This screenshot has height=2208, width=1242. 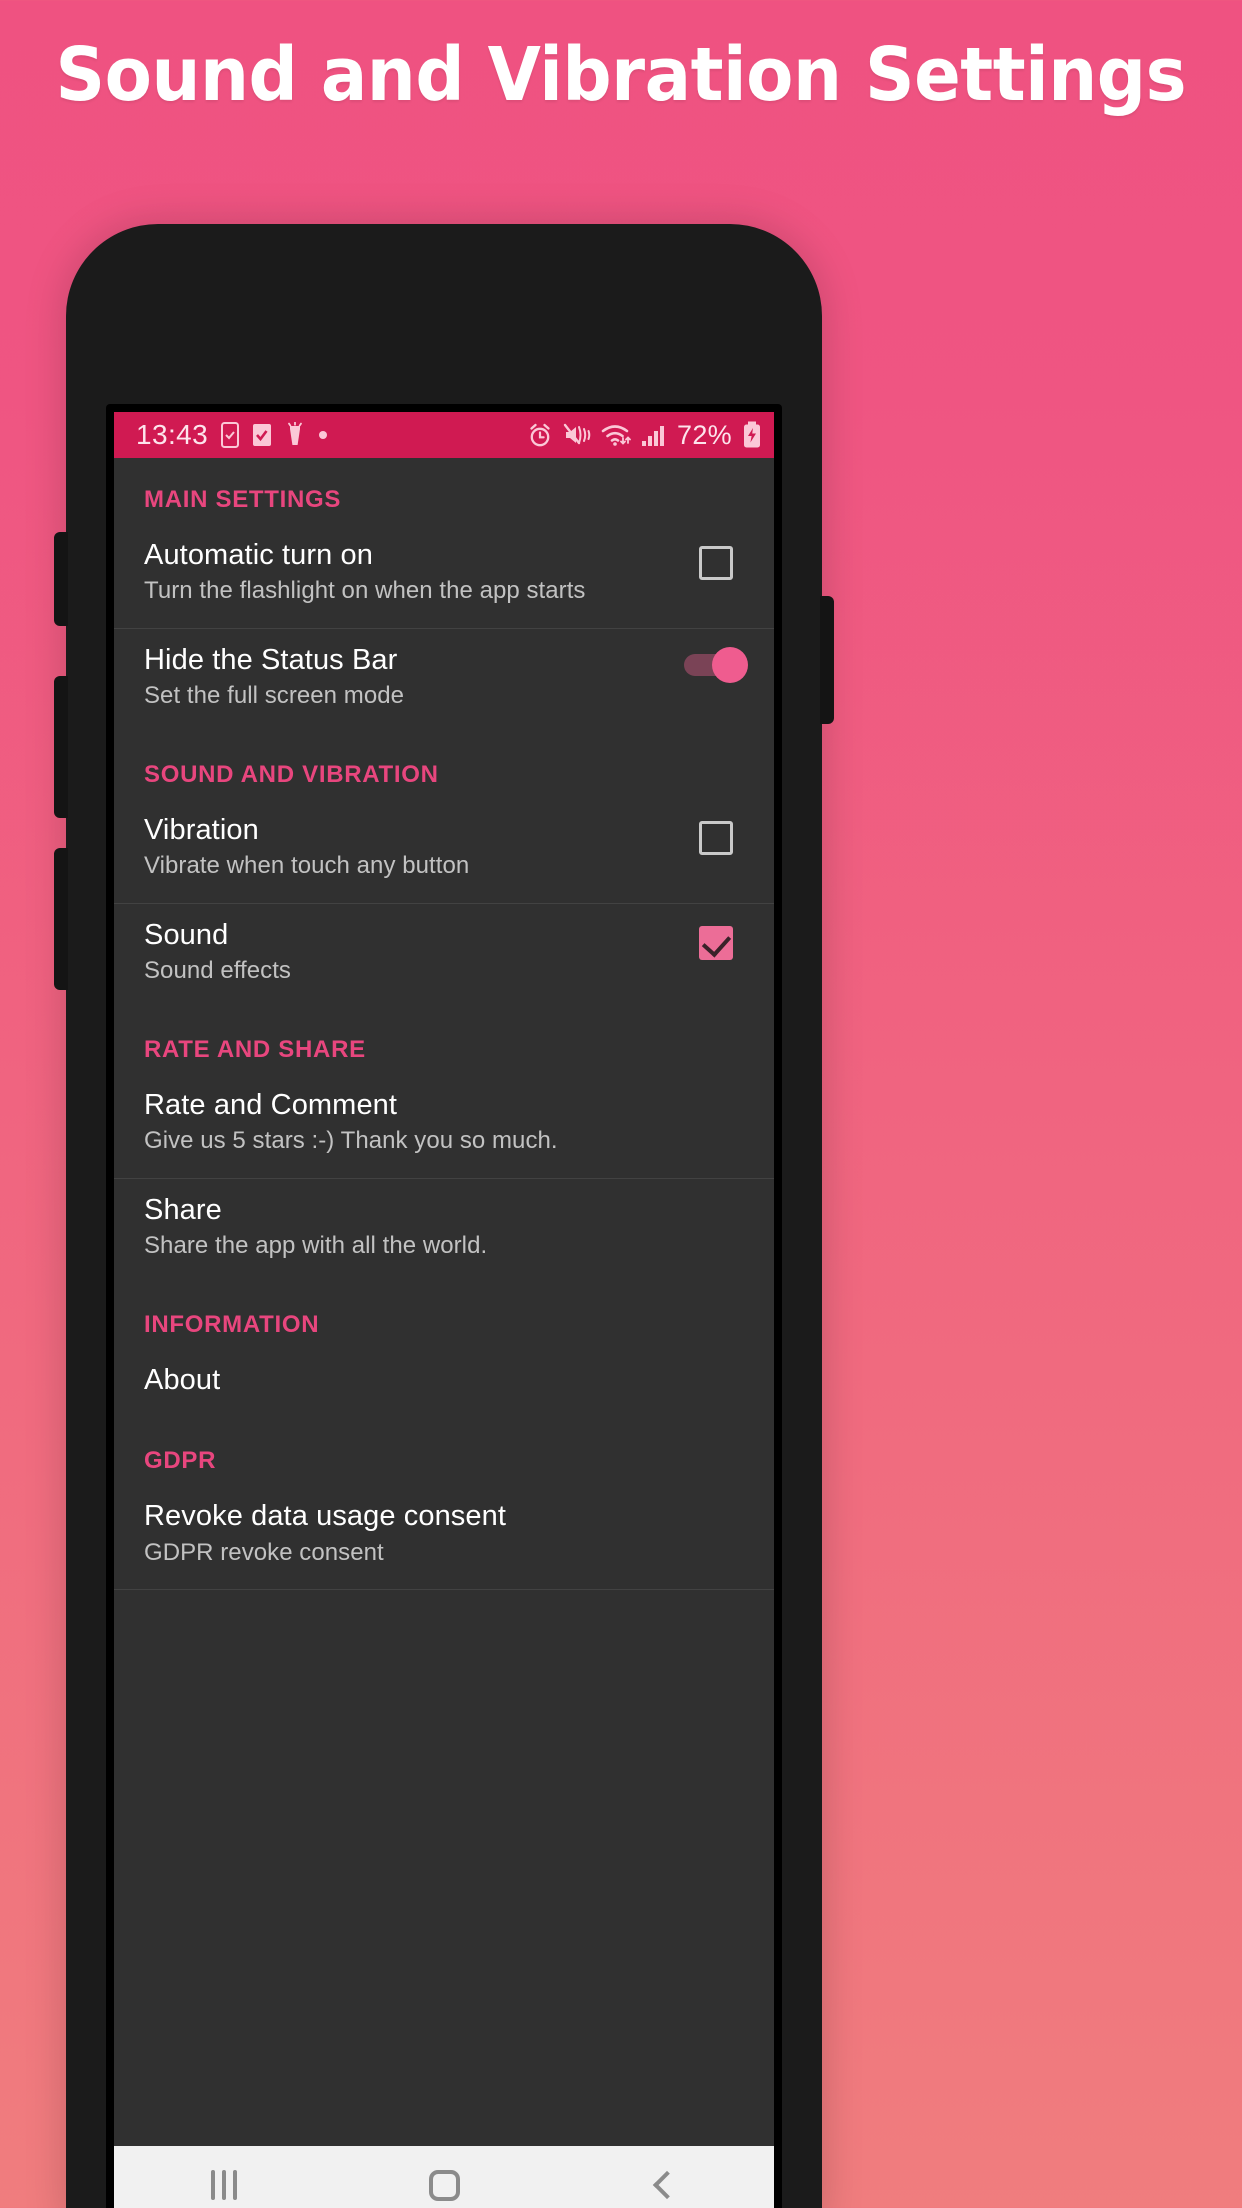 What do you see at coordinates (61, 579) in the screenshot?
I see `volume-up-button` at bounding box center [61, 579].